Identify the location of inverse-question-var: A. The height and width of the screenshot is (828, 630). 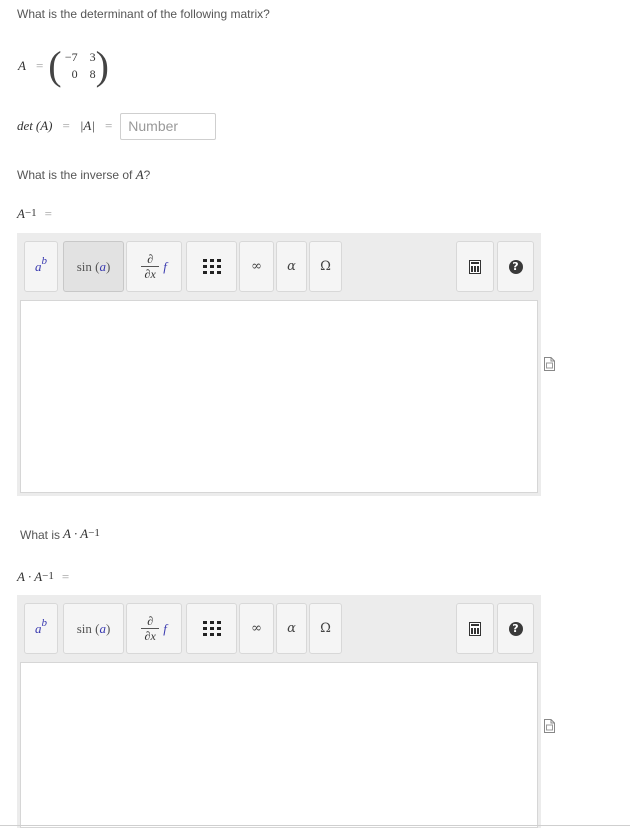
(139, 174).